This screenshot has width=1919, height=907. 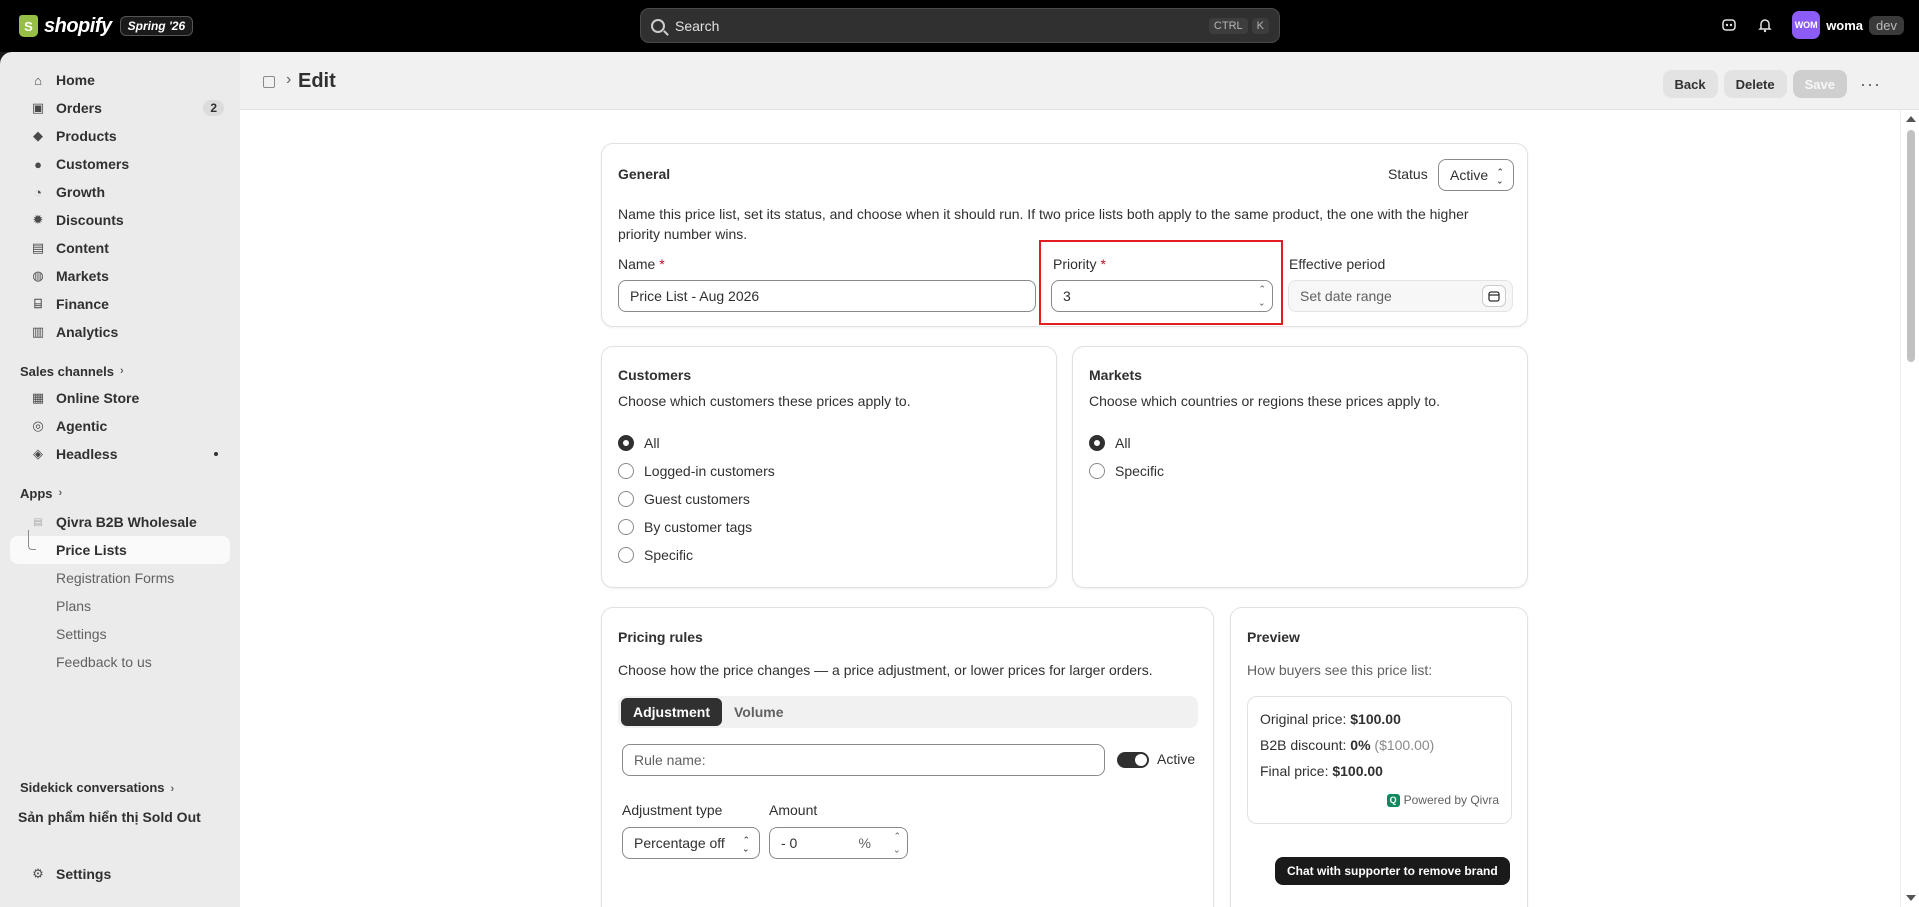 I want to click on chat-supporter-button: Chat with supporter to remove brand, so click(x=1392, y=871).